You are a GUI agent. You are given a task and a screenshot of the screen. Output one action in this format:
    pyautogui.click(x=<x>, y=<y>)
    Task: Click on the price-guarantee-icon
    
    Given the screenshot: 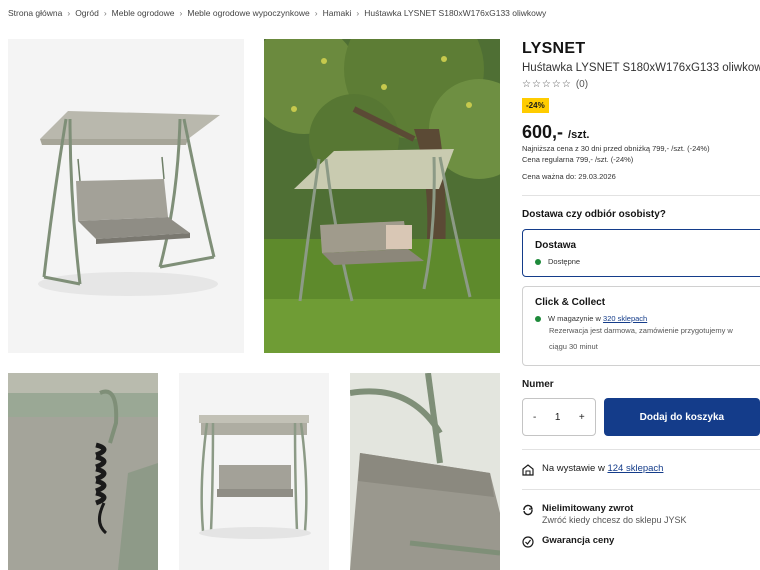 What is the action you would take?
    pyautogui.click(x=528, y=542)
    